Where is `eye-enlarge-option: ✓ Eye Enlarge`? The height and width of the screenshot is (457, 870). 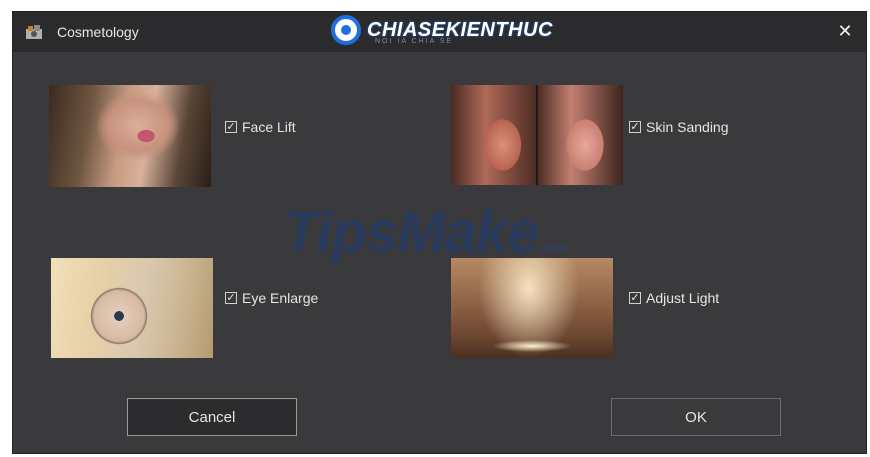
eye-enlarge-option: ✓ Eye Enlarge is located at coordinates (271, 298).